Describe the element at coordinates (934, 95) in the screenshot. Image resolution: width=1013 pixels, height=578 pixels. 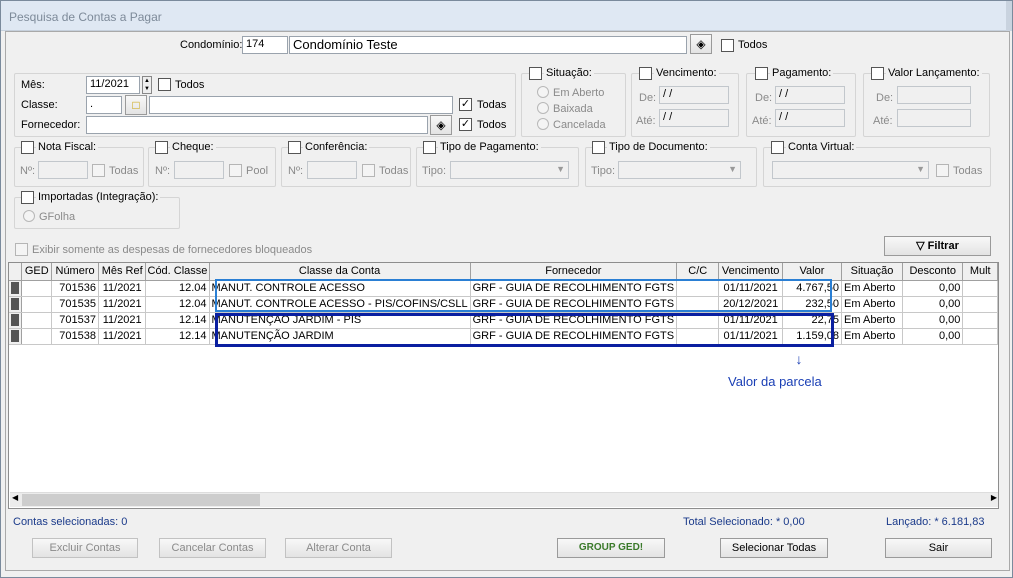
I see `valor-de-input` at that location.